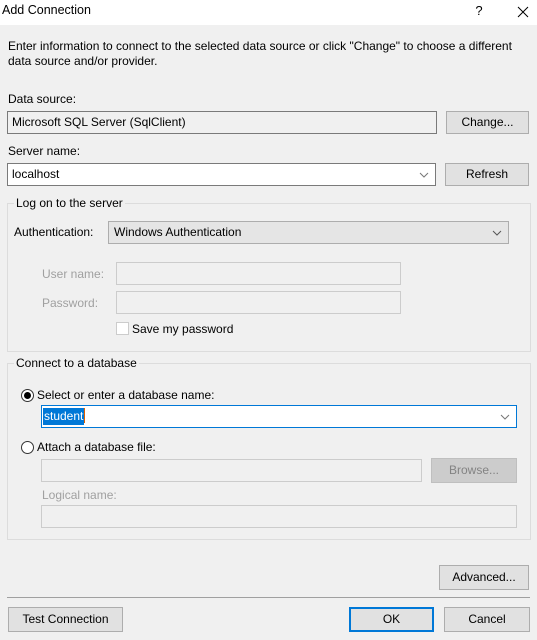 This screenshot has width=537, height=640. Describe the element at coordinates (222, 122) in the screenshot. I see `data-source-field: Microsoft SQL Server (SqlClient)` at that location.